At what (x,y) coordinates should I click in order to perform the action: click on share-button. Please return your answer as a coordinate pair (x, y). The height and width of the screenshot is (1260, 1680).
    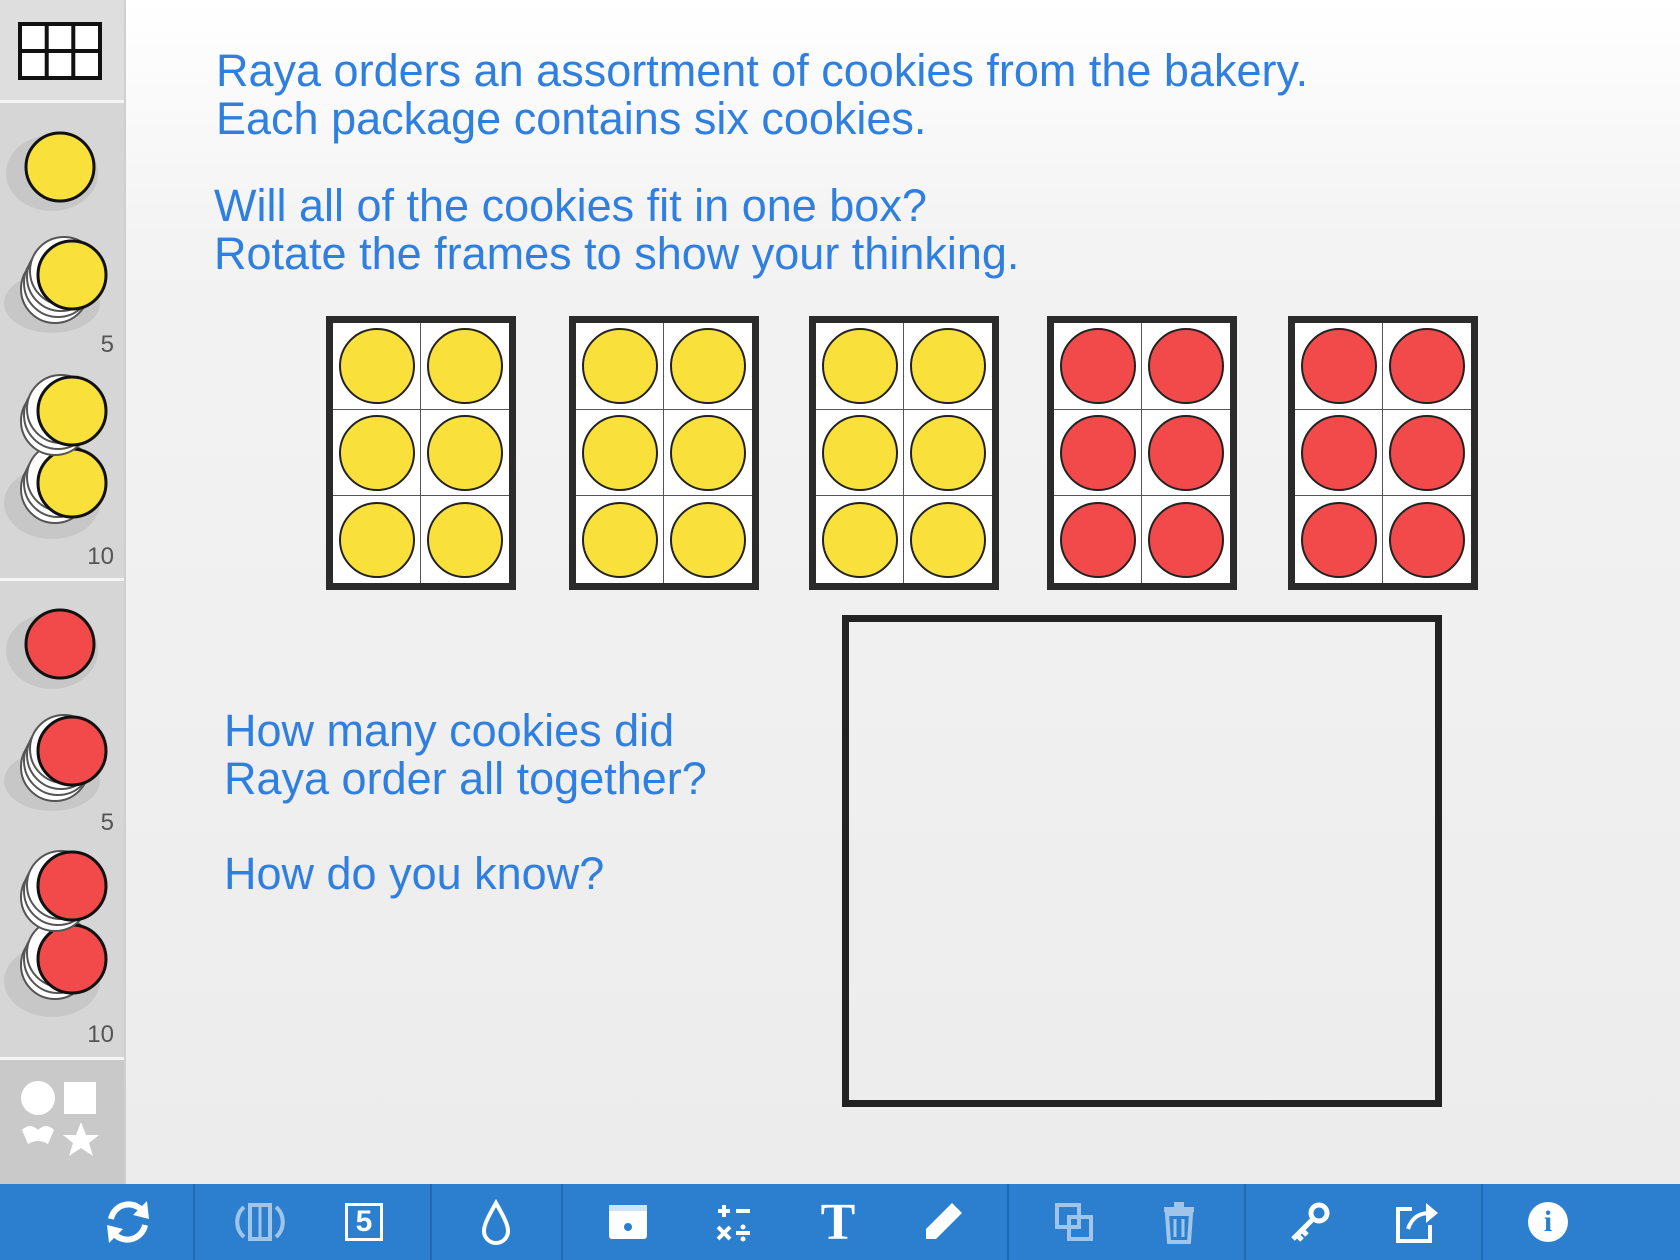
    Looking at the image, I should click on (1415, 1222).